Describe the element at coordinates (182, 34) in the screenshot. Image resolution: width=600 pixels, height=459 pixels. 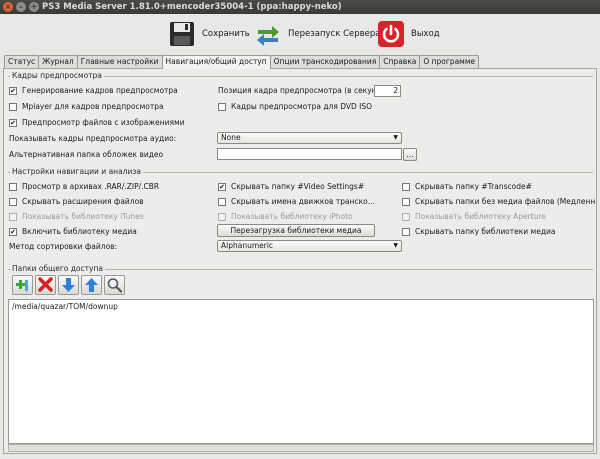
I see `floppy-disk-icon` at that location.